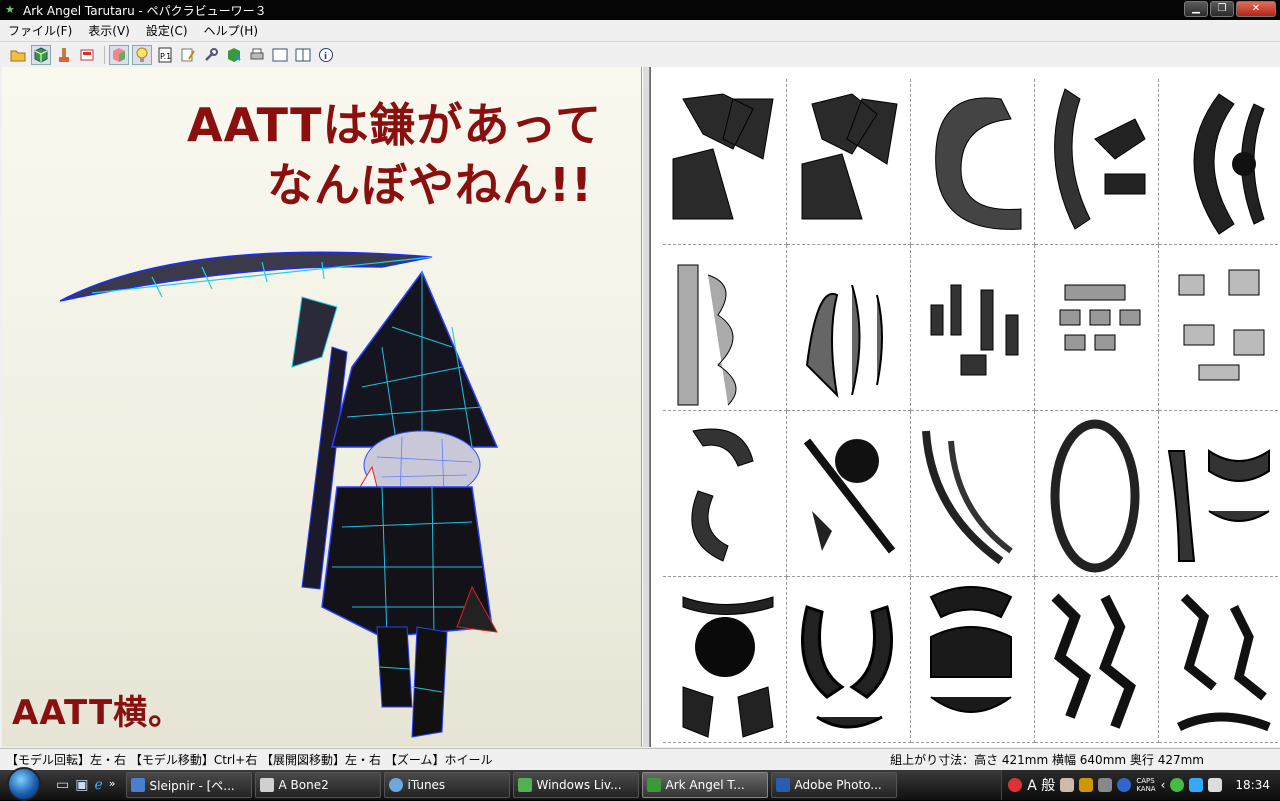  Describe the element at coordinates (1047, 760) in the screenshot. I see `status-dimensions: 組上がり寸法：高さ 421mm 横幅 640mm 奥行 427mm` at that location.